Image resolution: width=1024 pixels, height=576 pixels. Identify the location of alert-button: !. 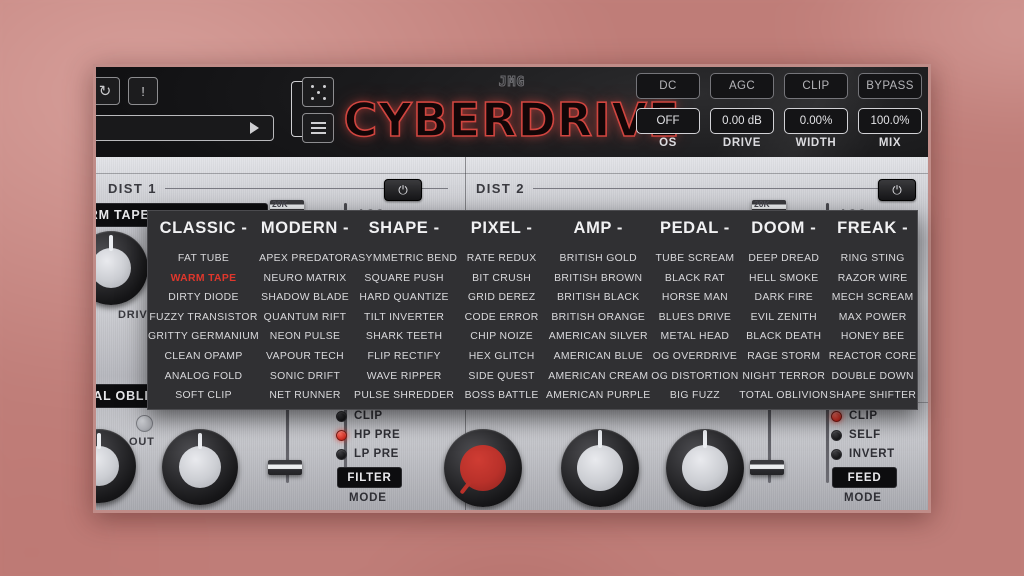
(143, 91).